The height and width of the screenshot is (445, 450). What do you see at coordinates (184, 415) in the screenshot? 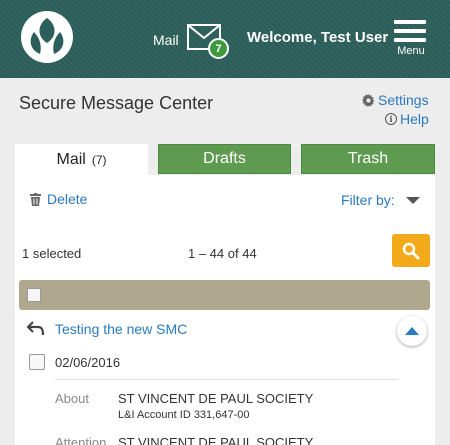
I see `account-id: L&I Account ID 331,647-00` at bounding box center [184, 415].